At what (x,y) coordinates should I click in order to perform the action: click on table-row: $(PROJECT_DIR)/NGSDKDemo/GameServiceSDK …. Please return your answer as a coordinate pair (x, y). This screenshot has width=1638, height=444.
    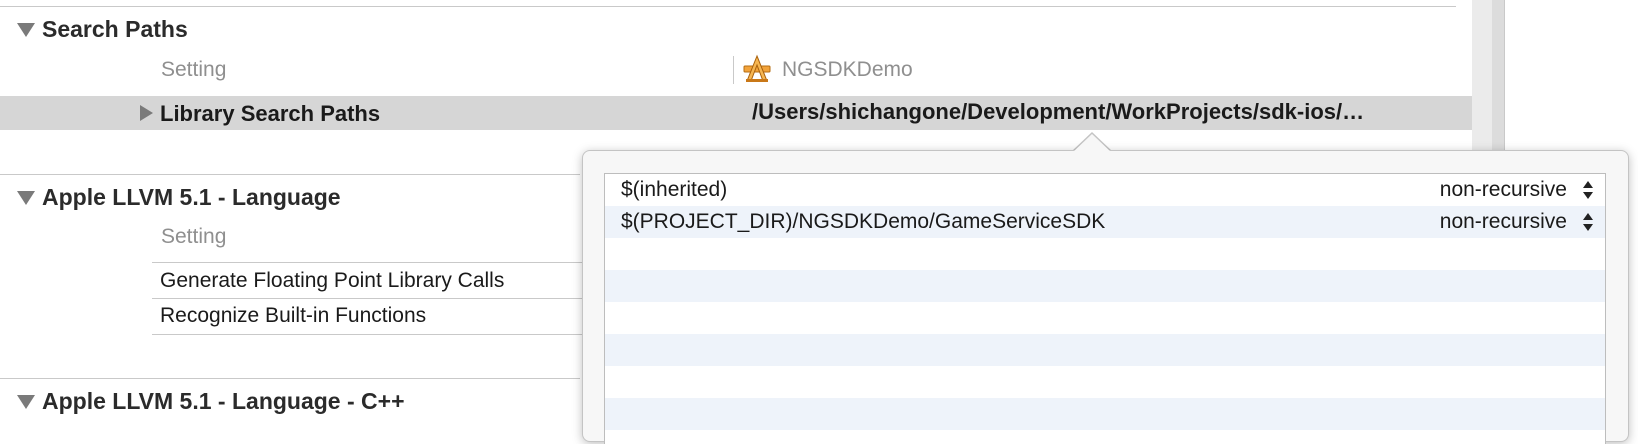
    Looking at the image, I should click on (1105, 222).